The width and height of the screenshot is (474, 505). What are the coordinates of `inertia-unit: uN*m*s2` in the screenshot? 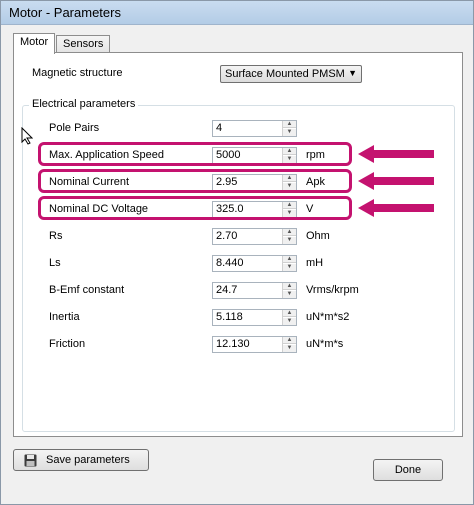 It's located at (328, 317).